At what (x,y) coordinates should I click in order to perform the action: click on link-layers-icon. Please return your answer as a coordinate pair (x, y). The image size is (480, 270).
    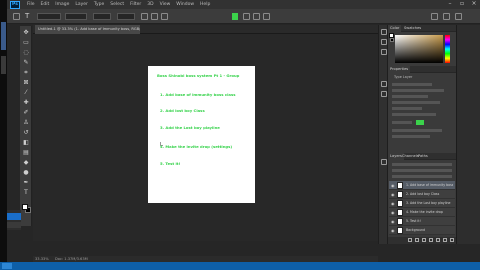
    Looking at the image, I should click on (410, 240).